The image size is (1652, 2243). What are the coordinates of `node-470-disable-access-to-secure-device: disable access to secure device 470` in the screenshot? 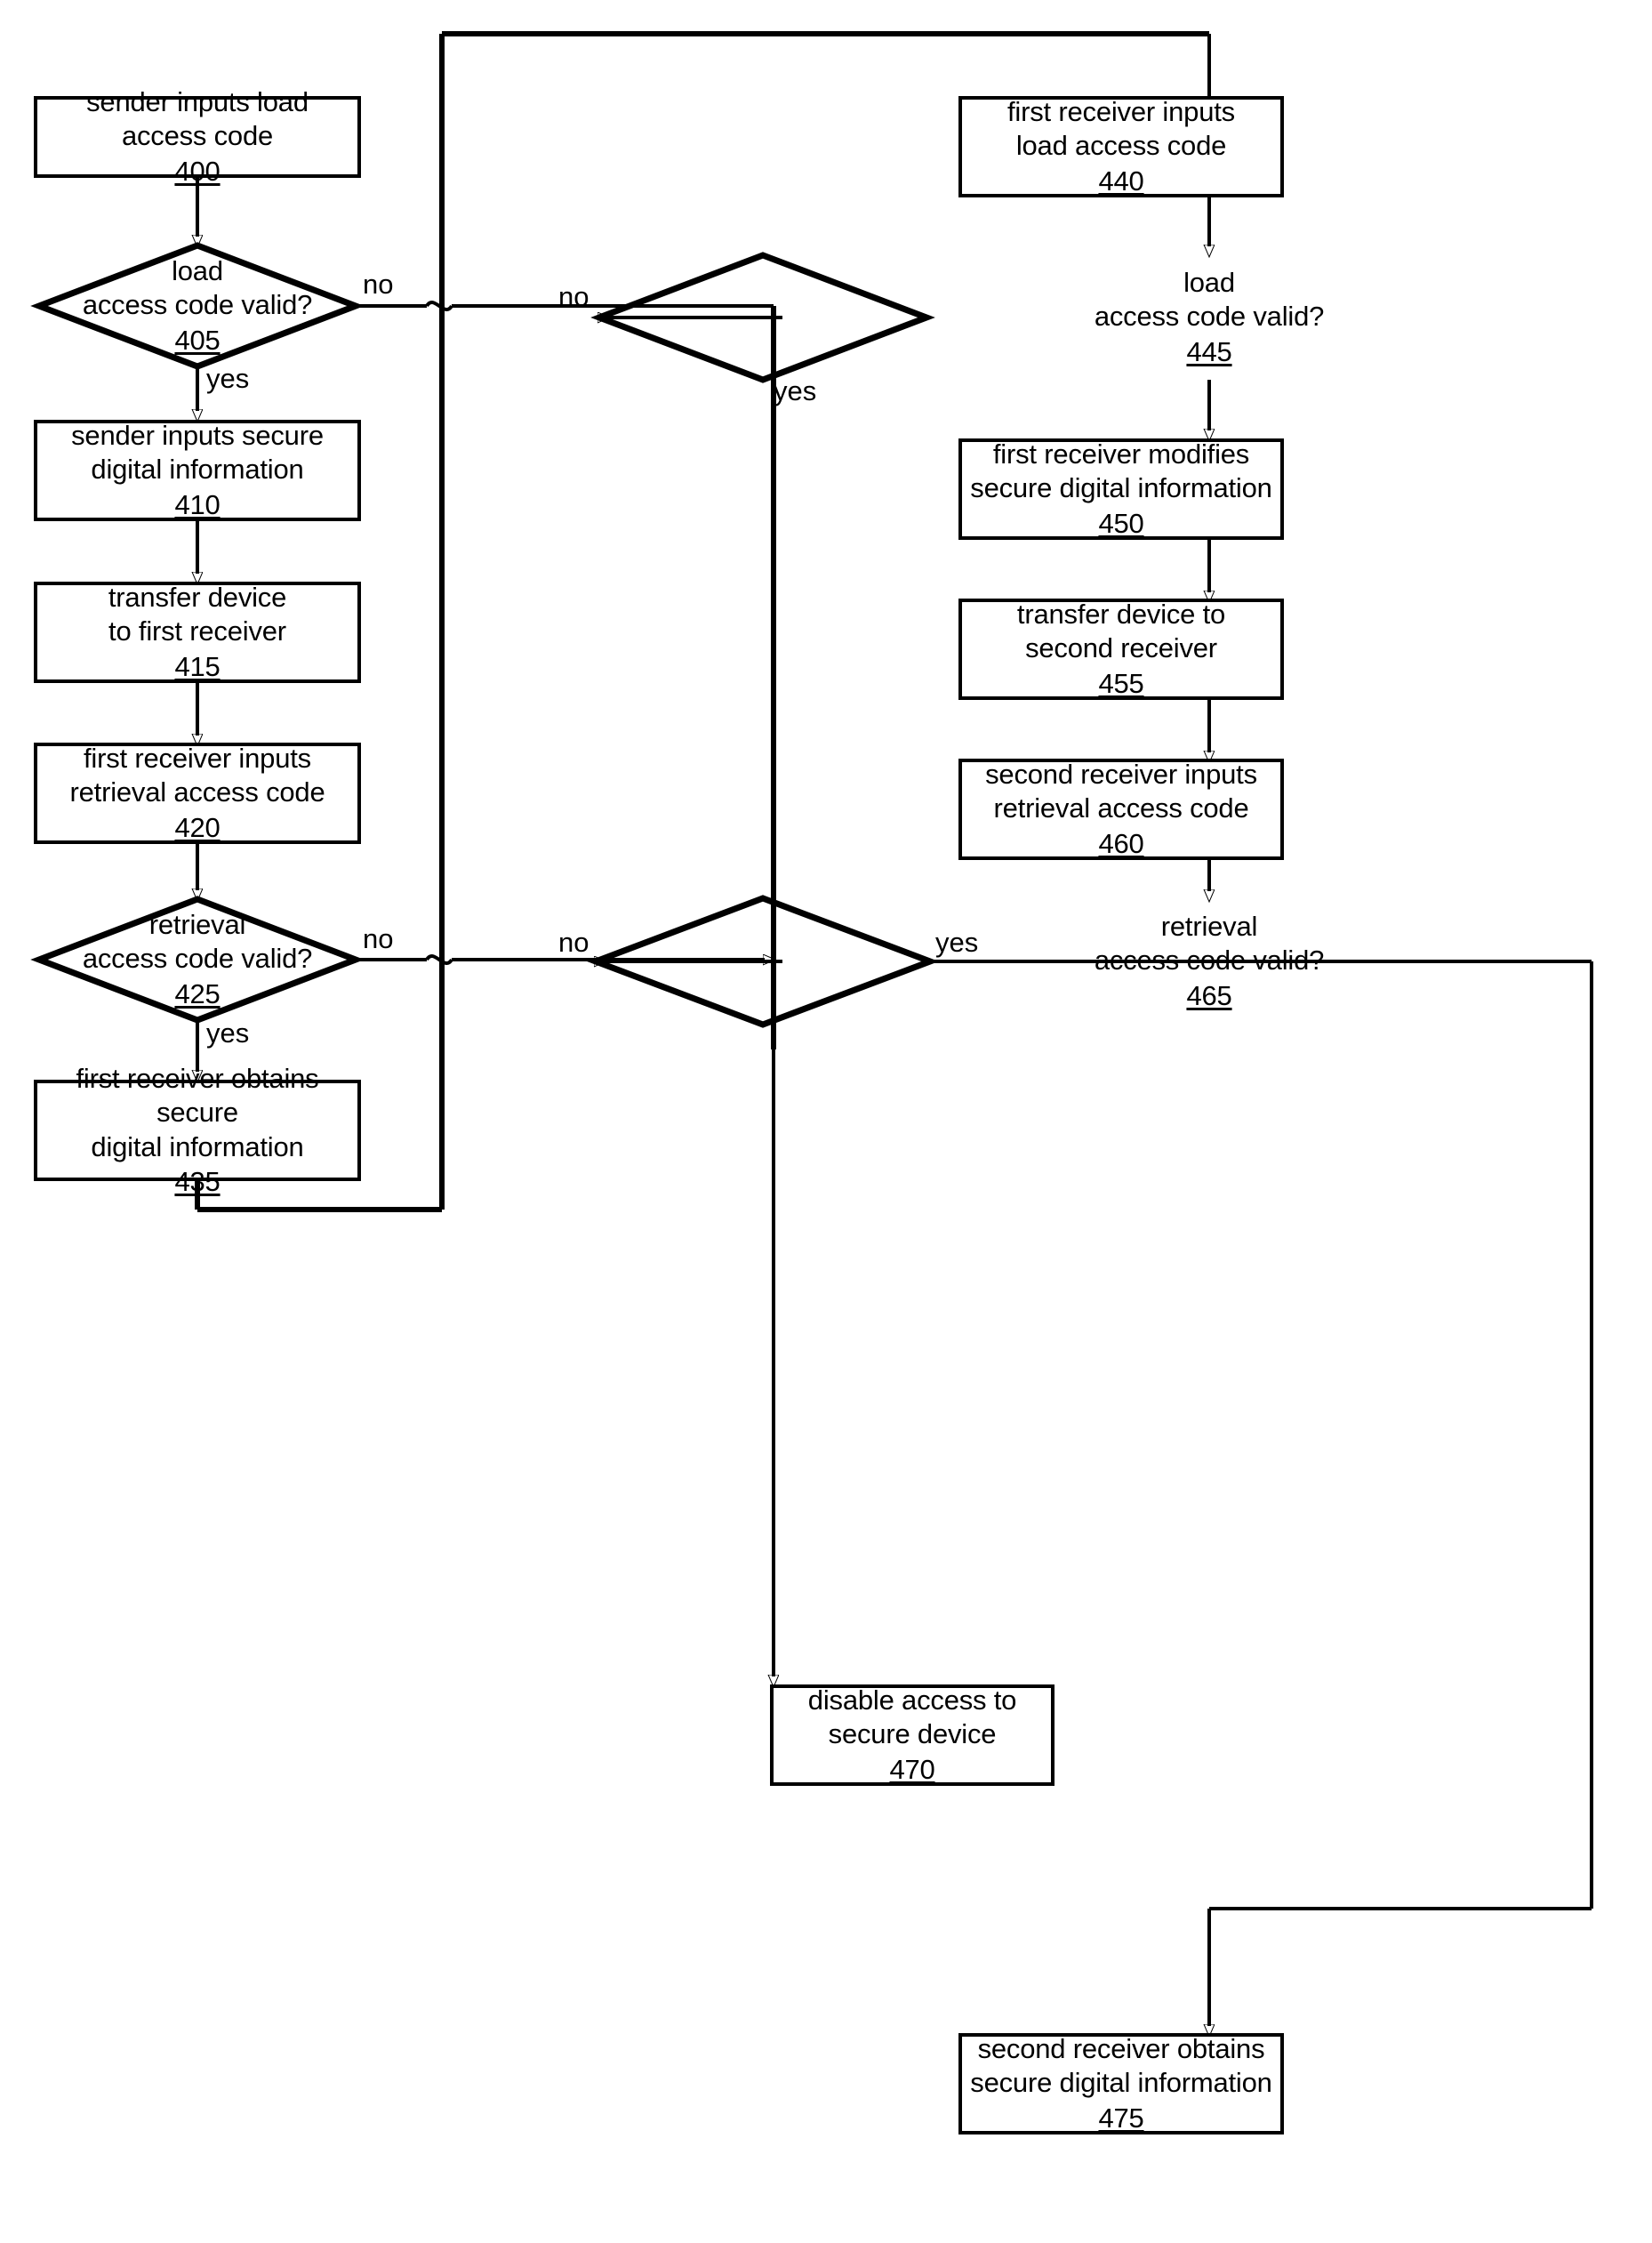 It's located at (913, 1735).